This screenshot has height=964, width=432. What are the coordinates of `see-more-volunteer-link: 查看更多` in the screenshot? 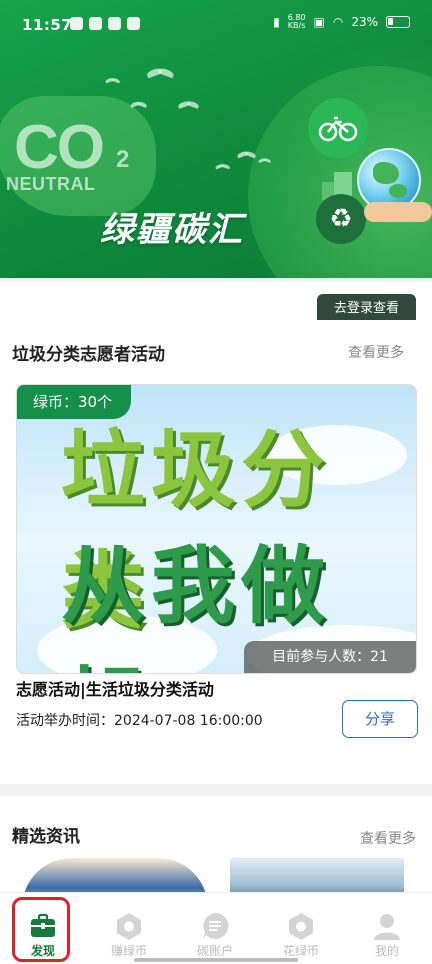 It's located at (376, 352).